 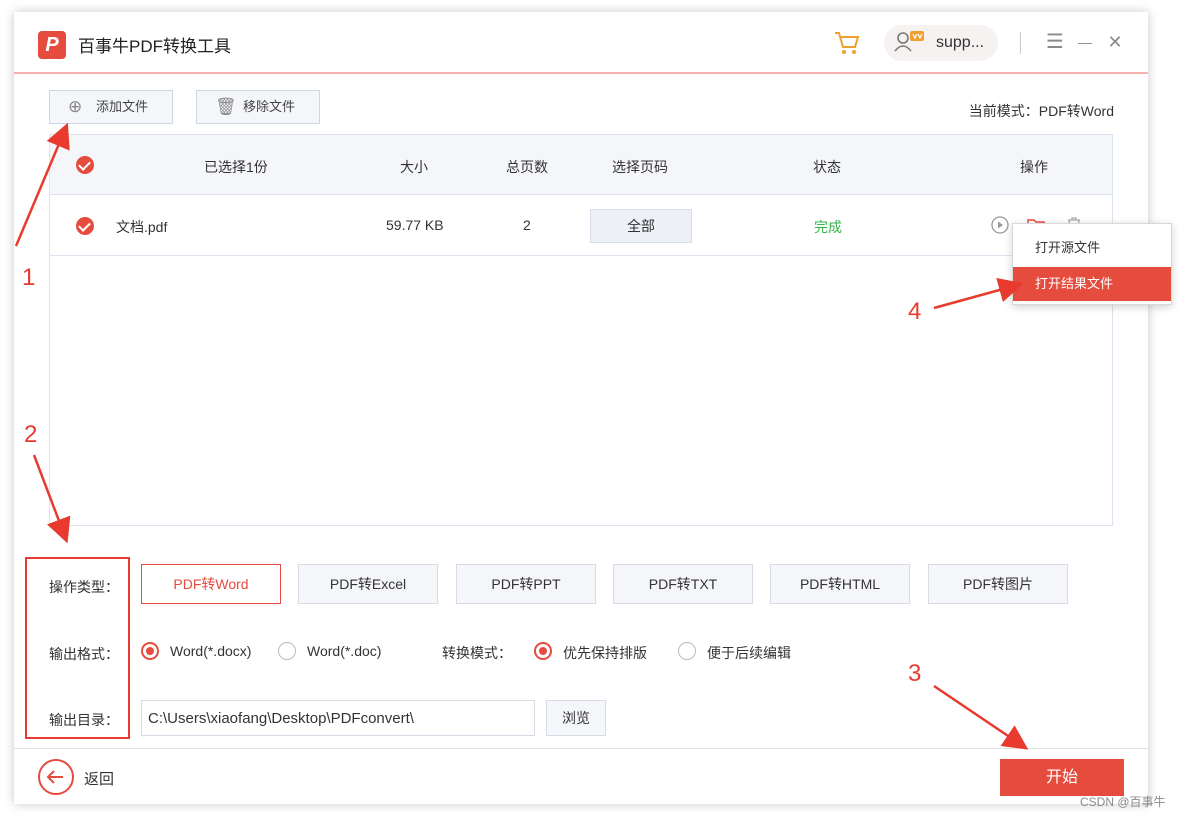 I want to click on watermark: CSDN @百事牛, so click(x=1123, y=802).